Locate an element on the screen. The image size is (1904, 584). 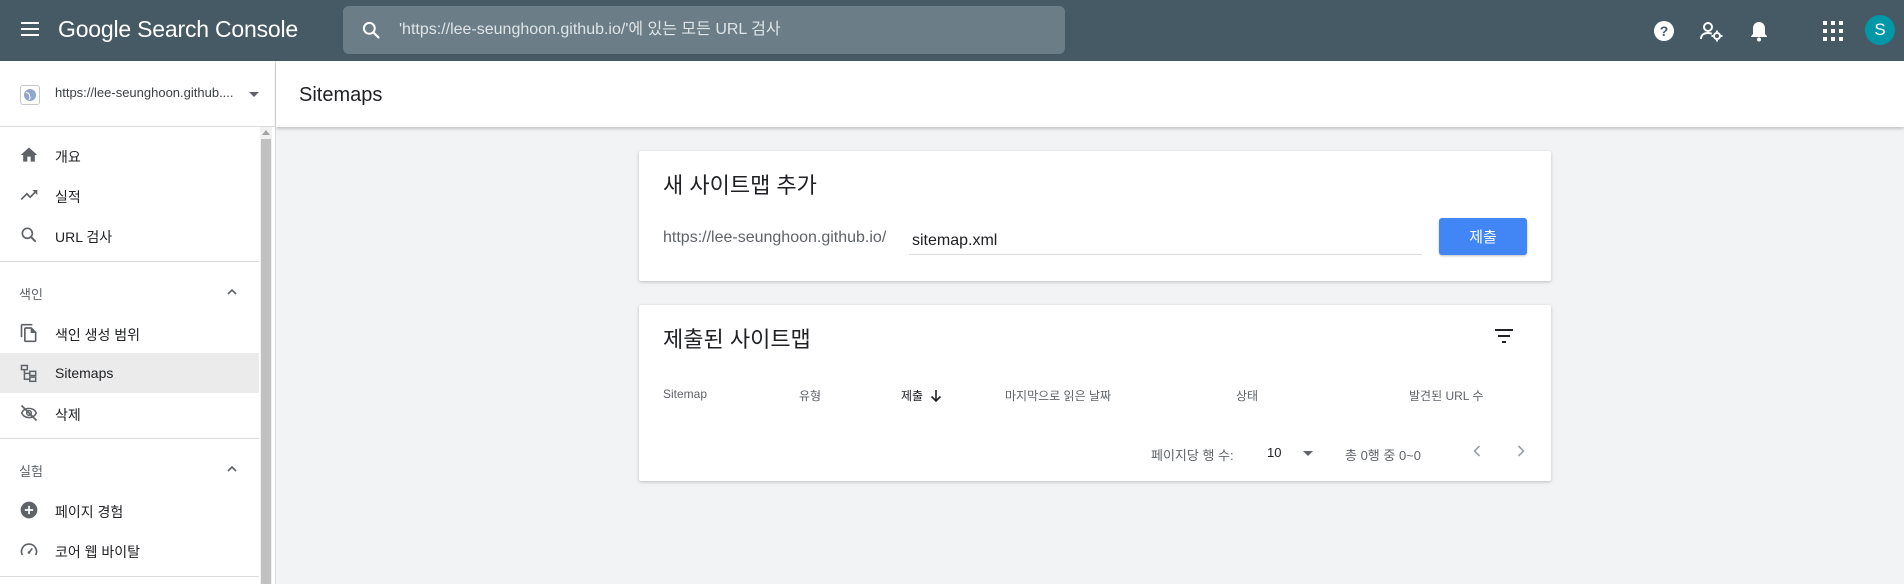
sidebar-item-core-web-vitals: 코어 웹 바이탈 is located at coordinates (129, 550).